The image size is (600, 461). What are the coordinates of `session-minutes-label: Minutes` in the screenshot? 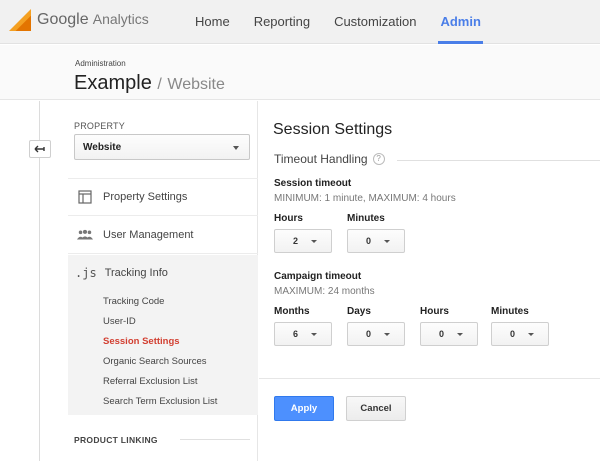 It's located at (366, 218).